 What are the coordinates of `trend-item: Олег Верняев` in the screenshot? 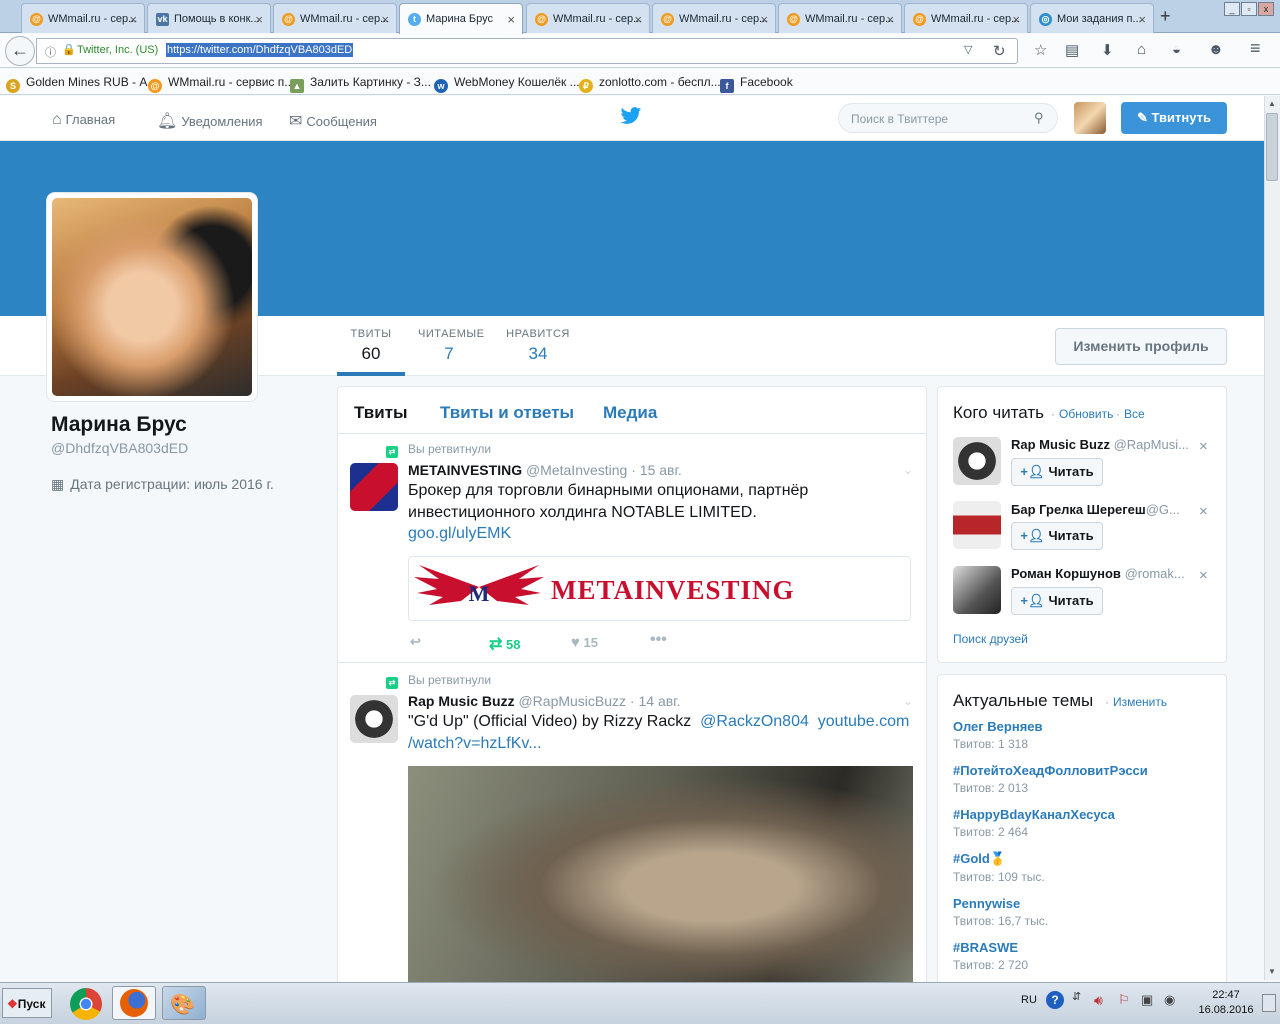 It's located at (998, 726).